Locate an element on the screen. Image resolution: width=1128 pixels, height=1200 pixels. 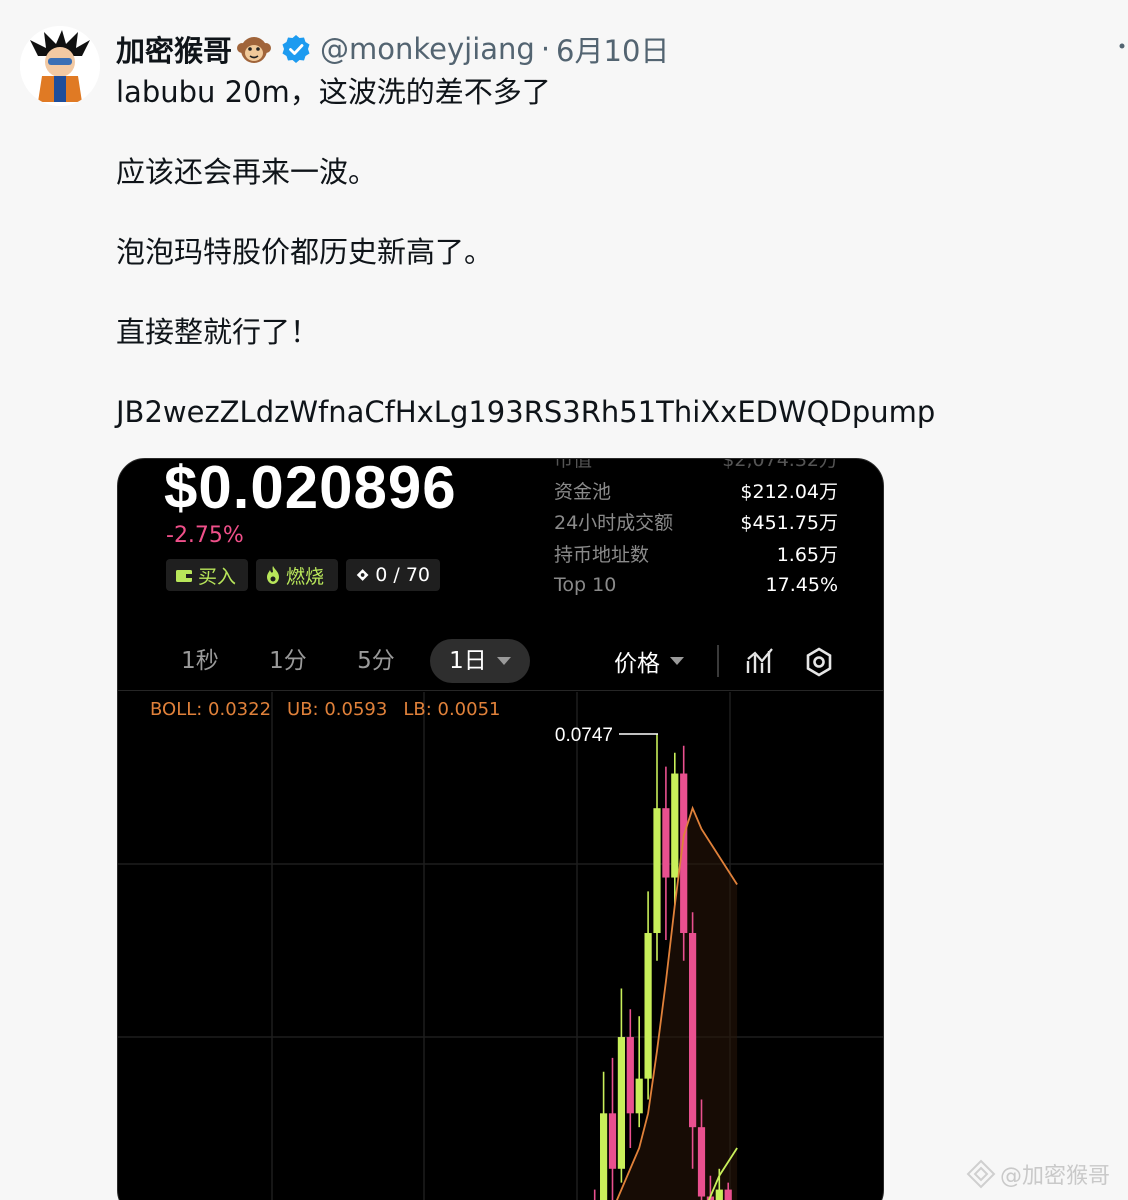
buy-button: 买入 is located at coordinates (207, 575).